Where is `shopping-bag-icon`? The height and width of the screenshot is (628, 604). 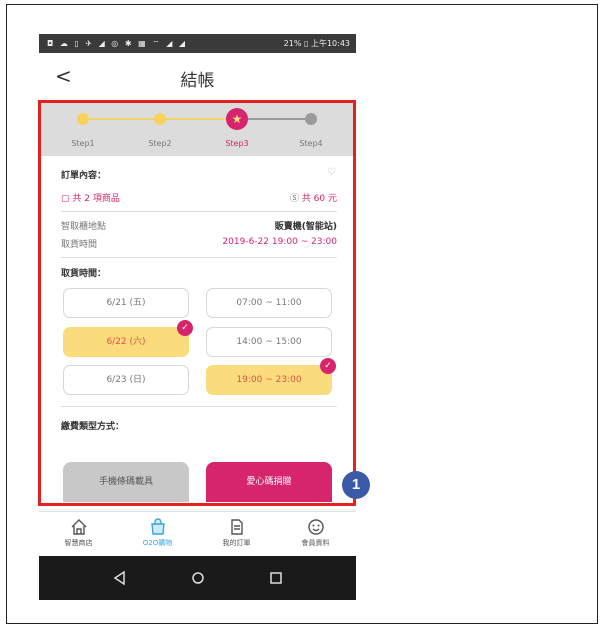 shopping-bag-icon is located at coordinates (157, 526).